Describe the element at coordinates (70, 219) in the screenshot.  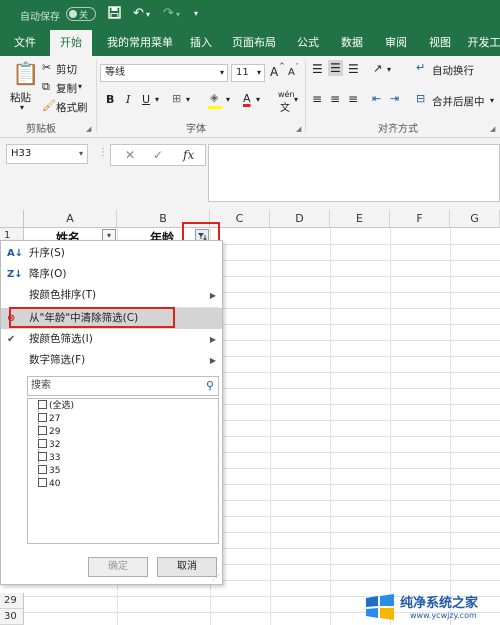
I see `column-header-a: A` at that location.